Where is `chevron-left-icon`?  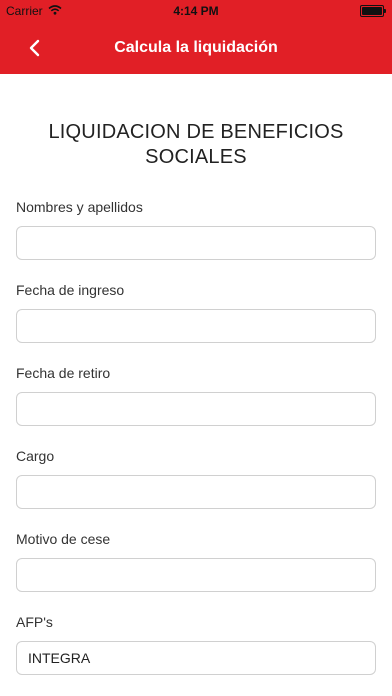
chevron-left-icon is located at coordinates (34, 48).